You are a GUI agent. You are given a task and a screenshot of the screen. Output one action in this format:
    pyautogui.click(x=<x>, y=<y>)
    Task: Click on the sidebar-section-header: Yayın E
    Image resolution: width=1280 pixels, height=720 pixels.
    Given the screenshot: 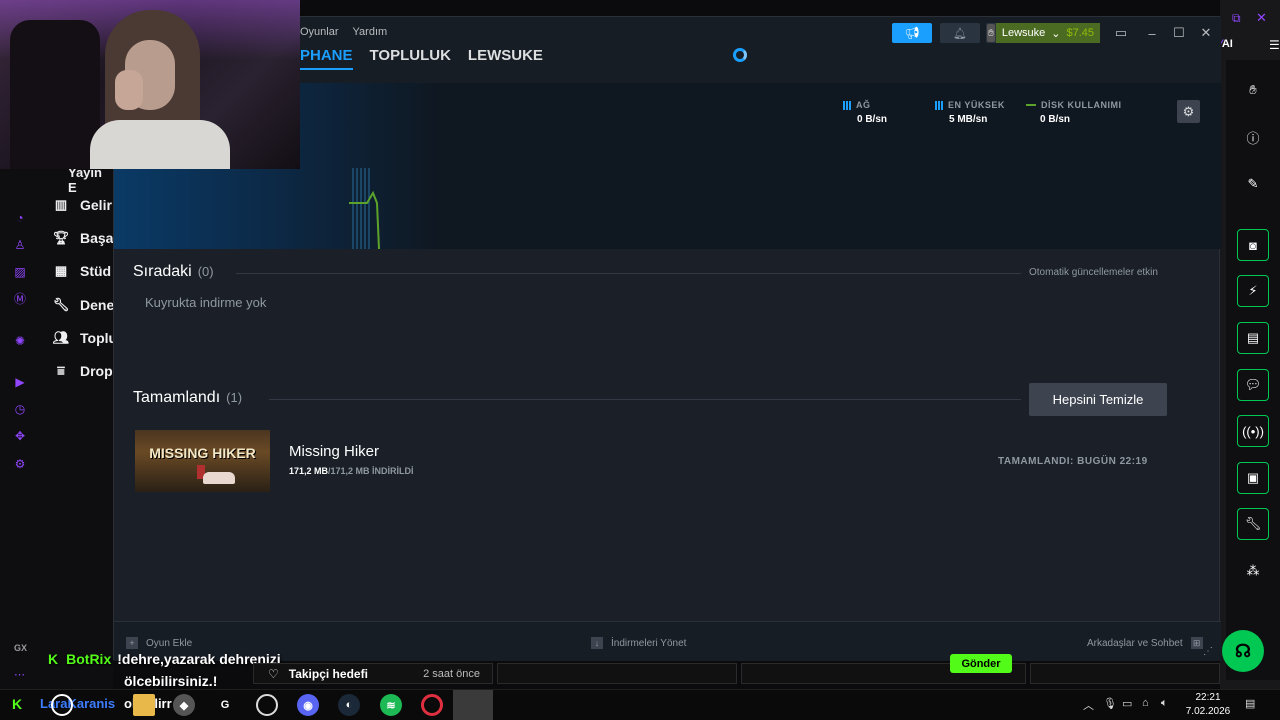 What is the action you would take?
    pyautogui.click(x=85, y=180)
    